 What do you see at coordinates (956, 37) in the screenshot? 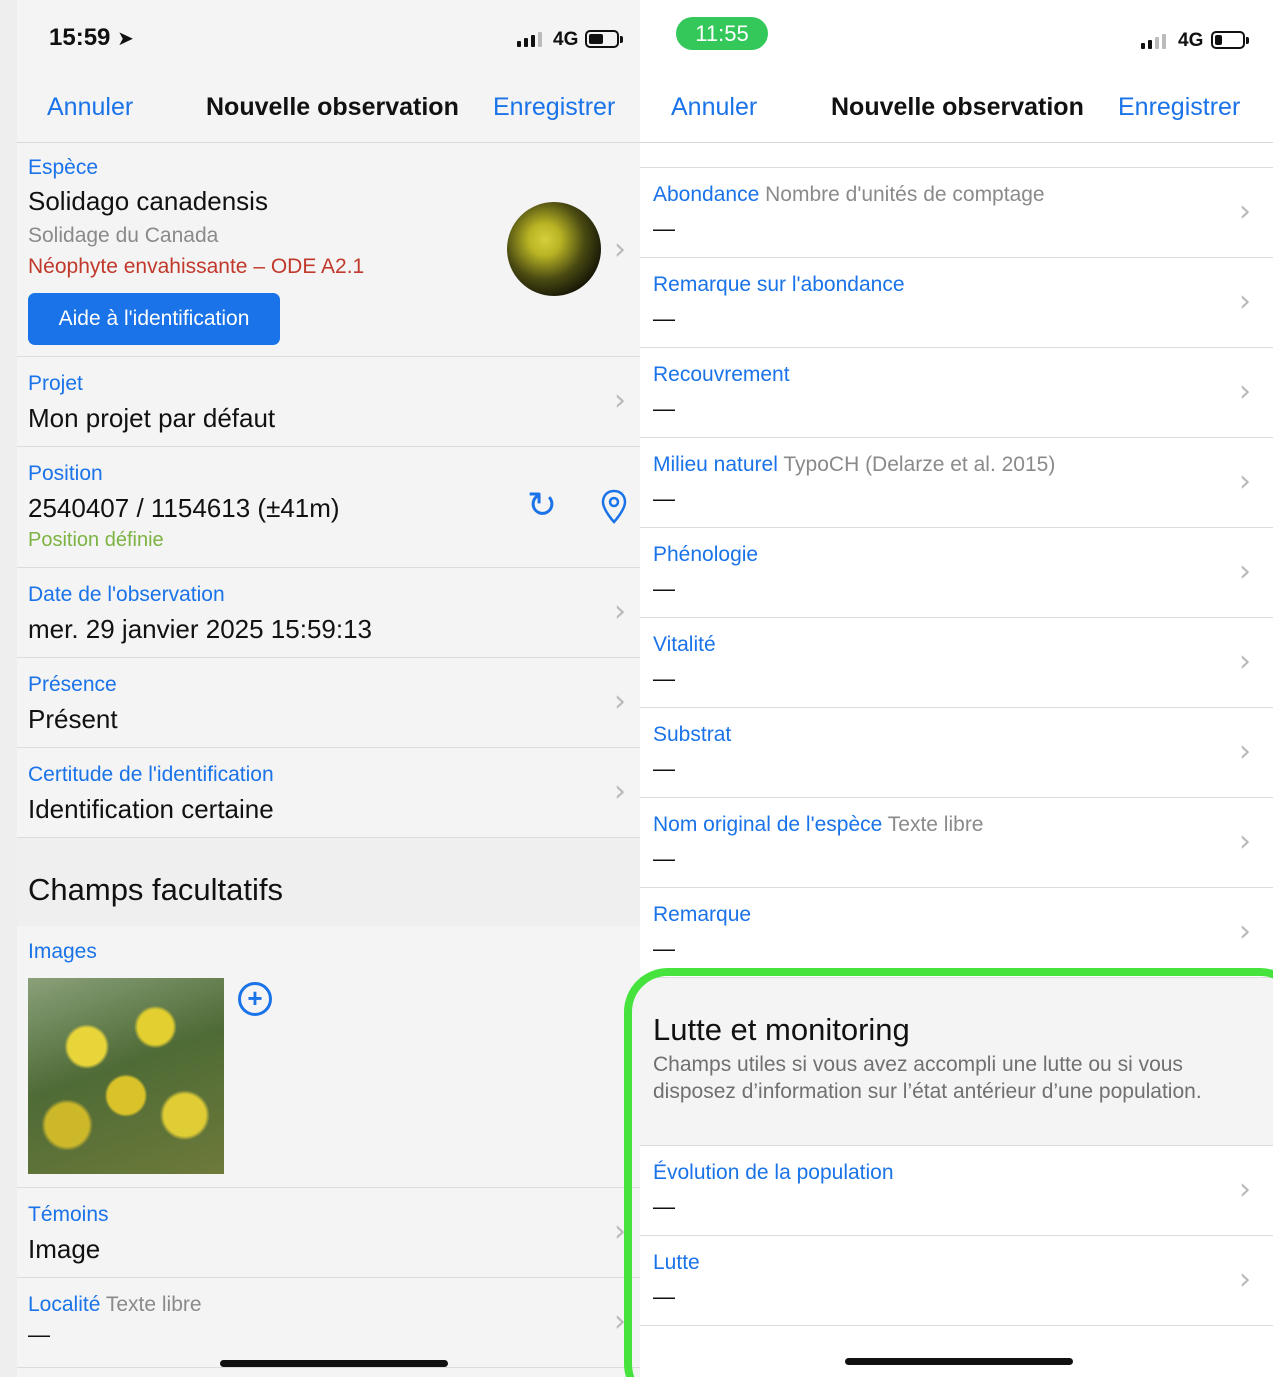
I see `status-bar: 11:55 4G` at bounding box center [956, 37].